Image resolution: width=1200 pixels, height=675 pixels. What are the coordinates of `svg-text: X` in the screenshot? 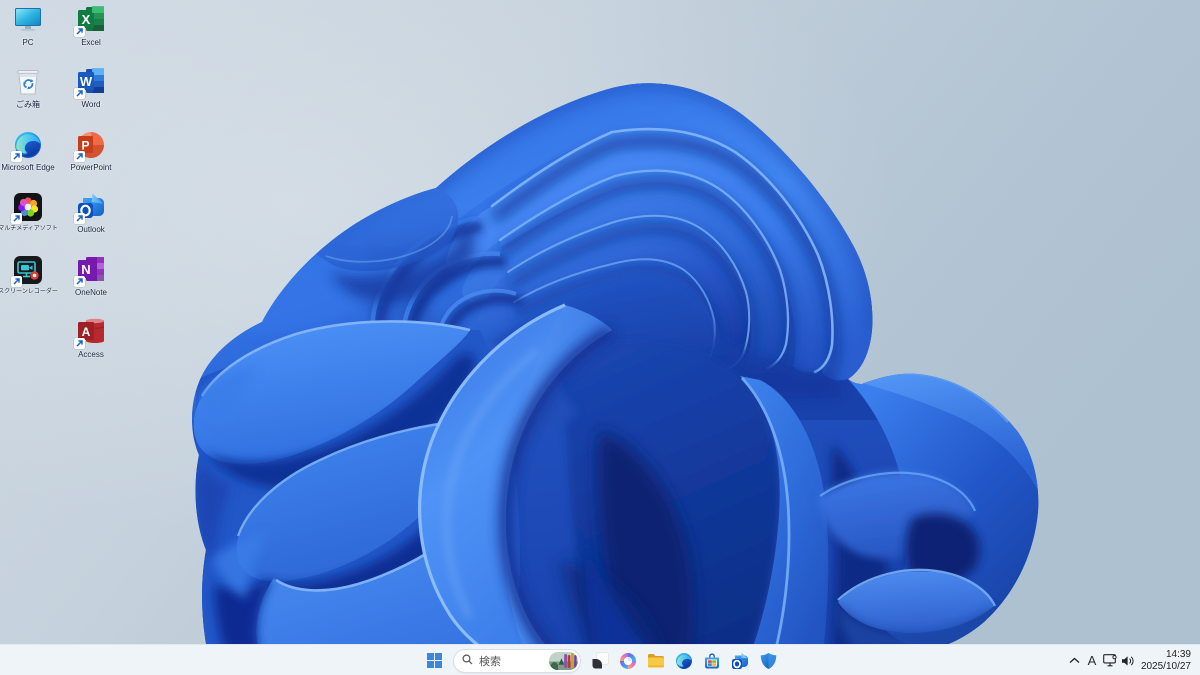 It's located at (86, 19).